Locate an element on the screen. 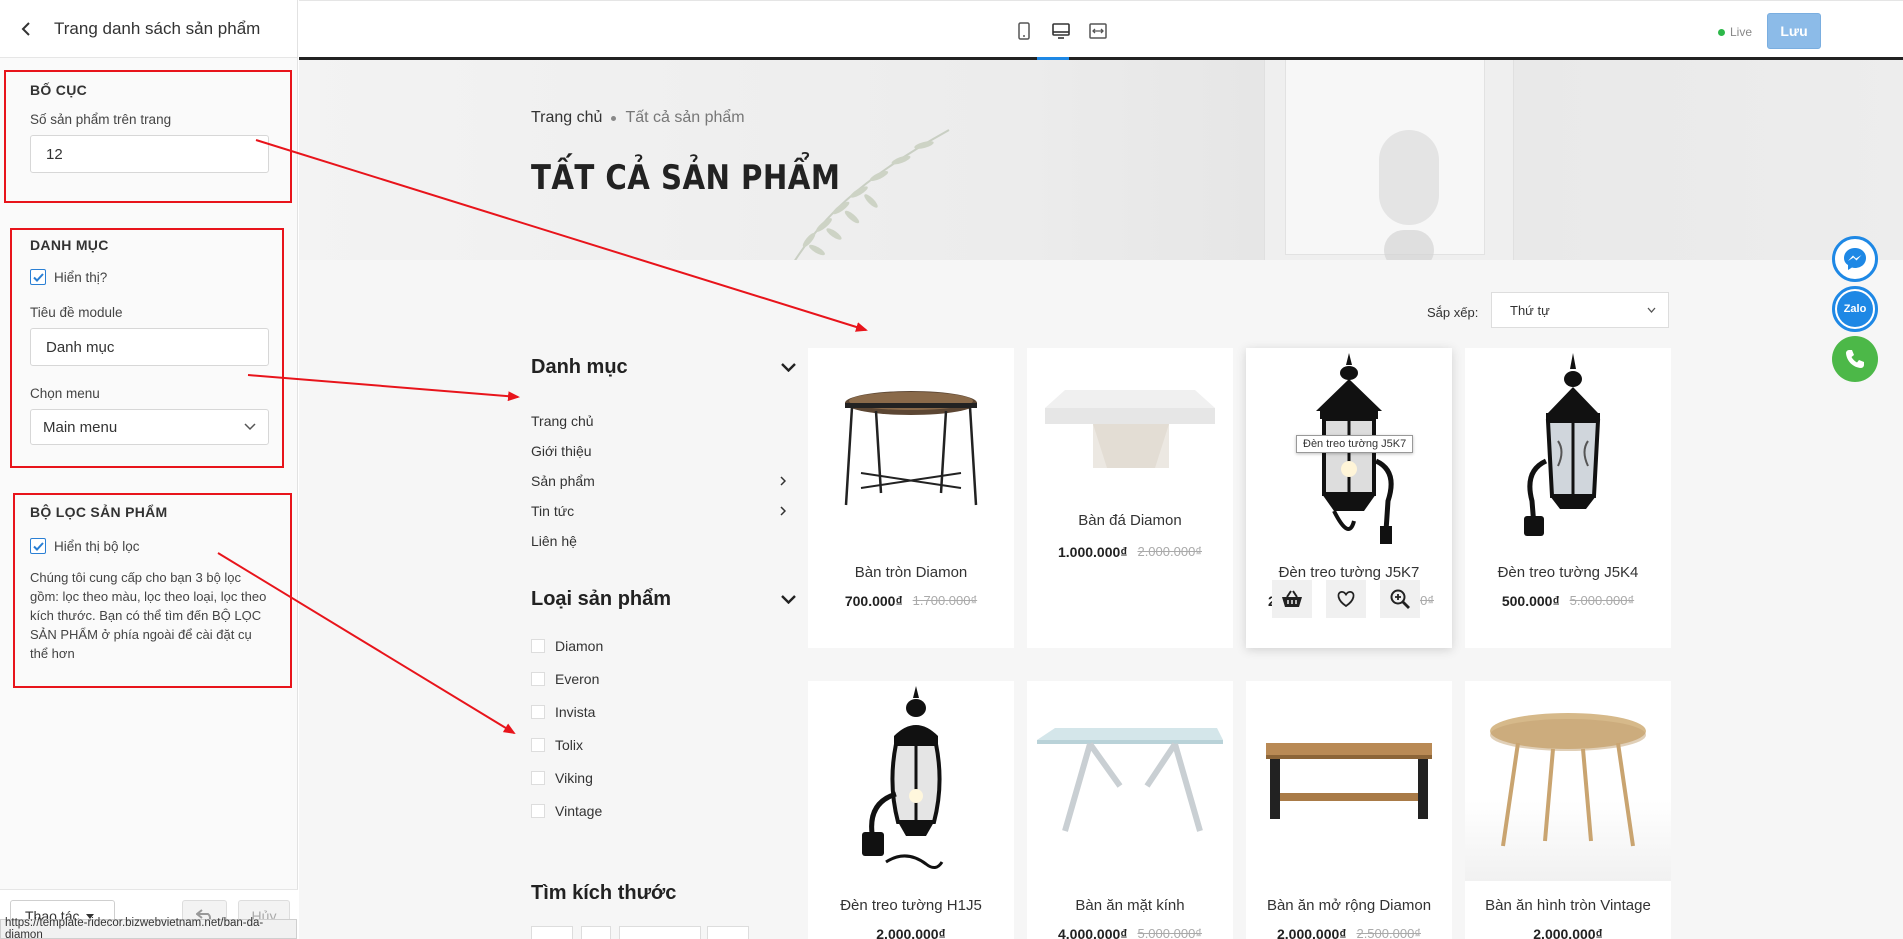 The height and width of the screenshot is (939, 1903). category-item: Giới thiệu is located at coordinates (658, 451).